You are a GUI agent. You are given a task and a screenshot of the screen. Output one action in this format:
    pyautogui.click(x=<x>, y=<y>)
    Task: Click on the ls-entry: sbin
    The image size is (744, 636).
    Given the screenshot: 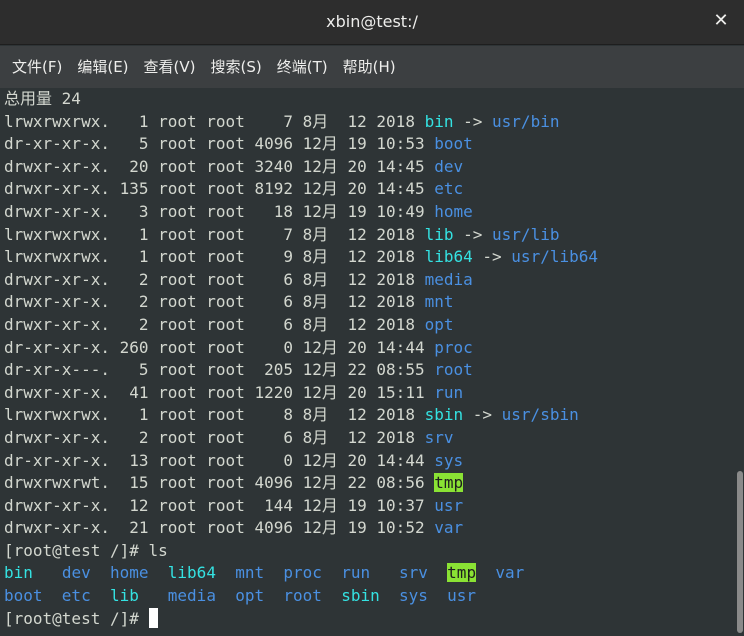 What is the action you would take?
    pyautogui.click(x=360, y=596)
    